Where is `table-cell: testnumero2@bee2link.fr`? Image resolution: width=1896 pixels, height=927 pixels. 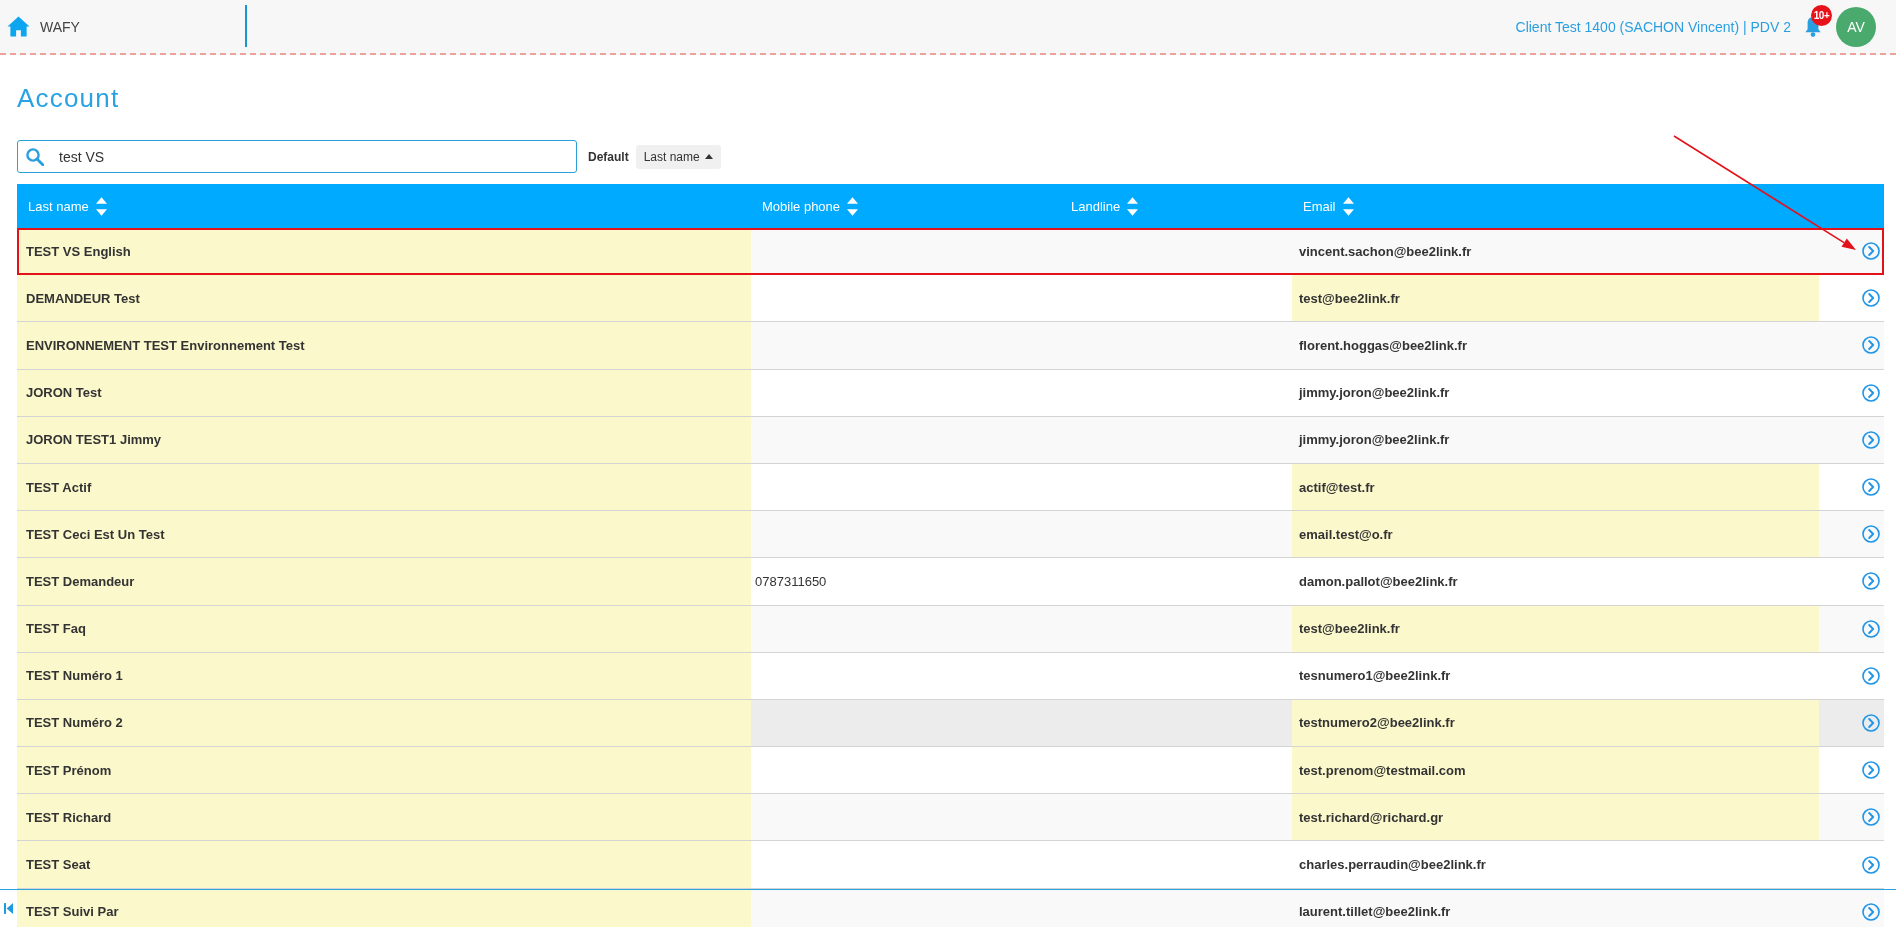
table-cell: testnumero2@bee2link.fr is located at coordinates (1555, 723).